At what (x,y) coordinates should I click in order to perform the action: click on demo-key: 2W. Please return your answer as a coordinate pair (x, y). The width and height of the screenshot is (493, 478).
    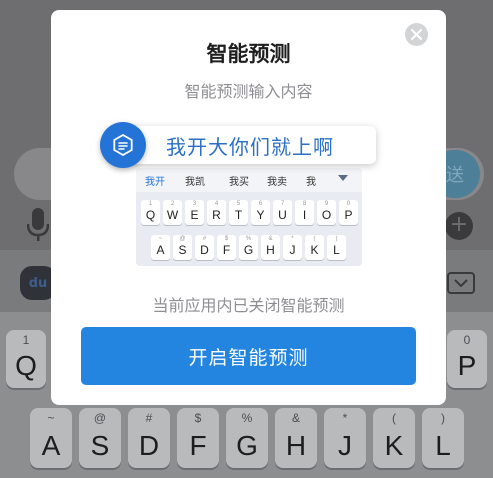
    Looking at the image, I should click on (172, 212).